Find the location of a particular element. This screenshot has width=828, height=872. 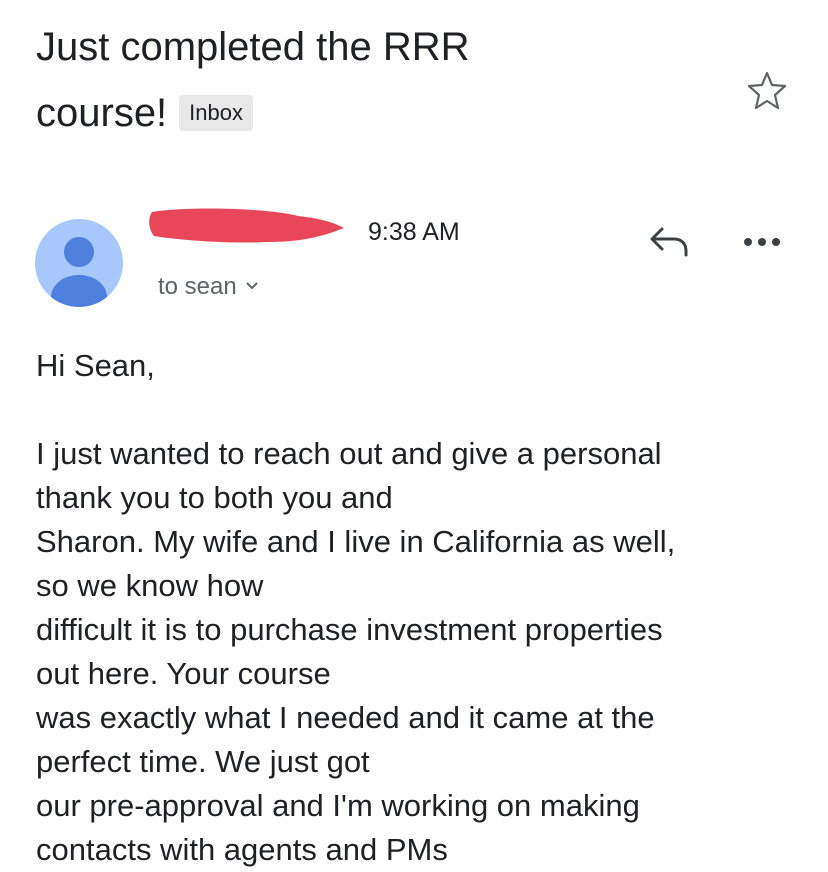

body-line: perfect time. We just got is located at coordinates (203, 761).